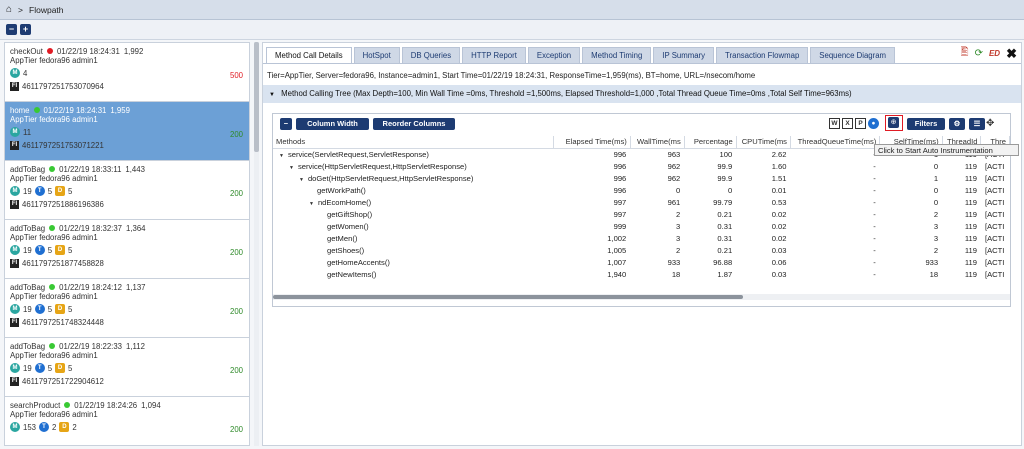 The image size is (1024, 449). I want to click on plus-icon: +, so click(25, 29).